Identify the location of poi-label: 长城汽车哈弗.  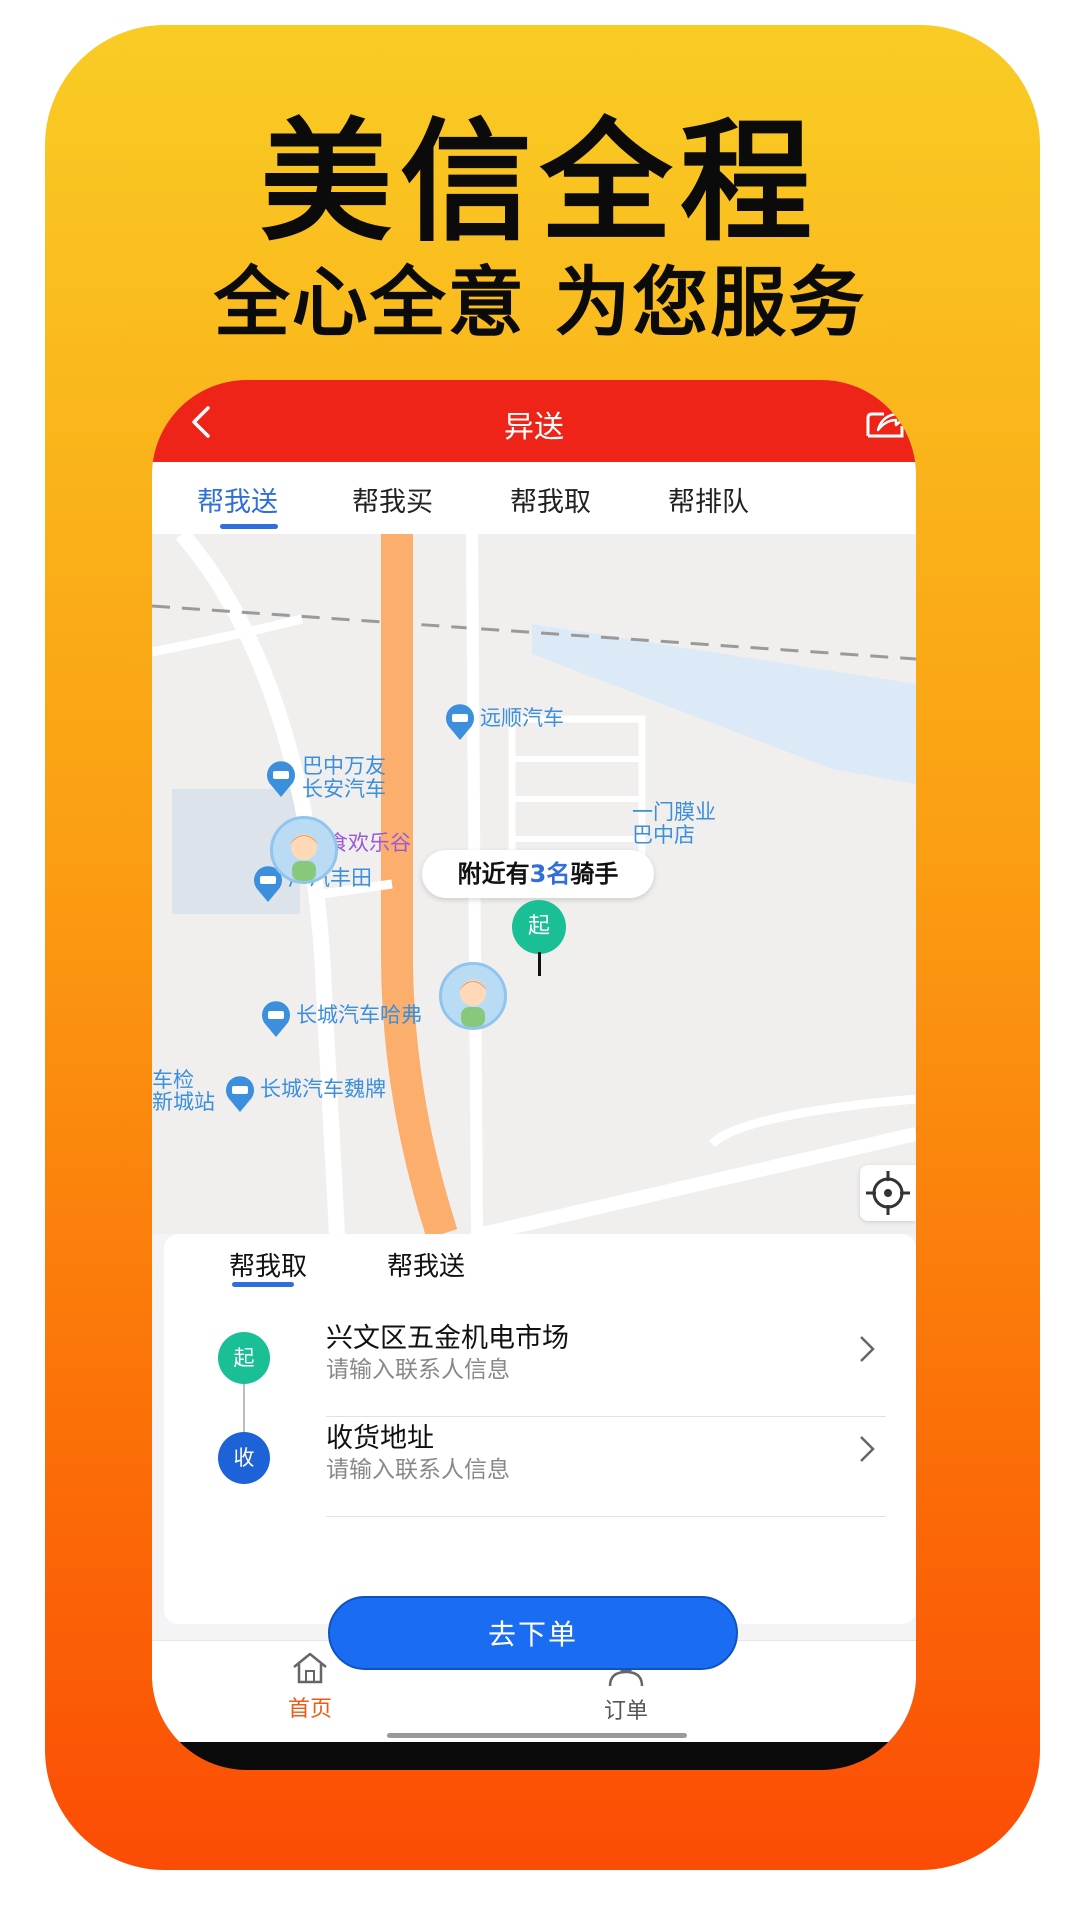
(359, 1015).